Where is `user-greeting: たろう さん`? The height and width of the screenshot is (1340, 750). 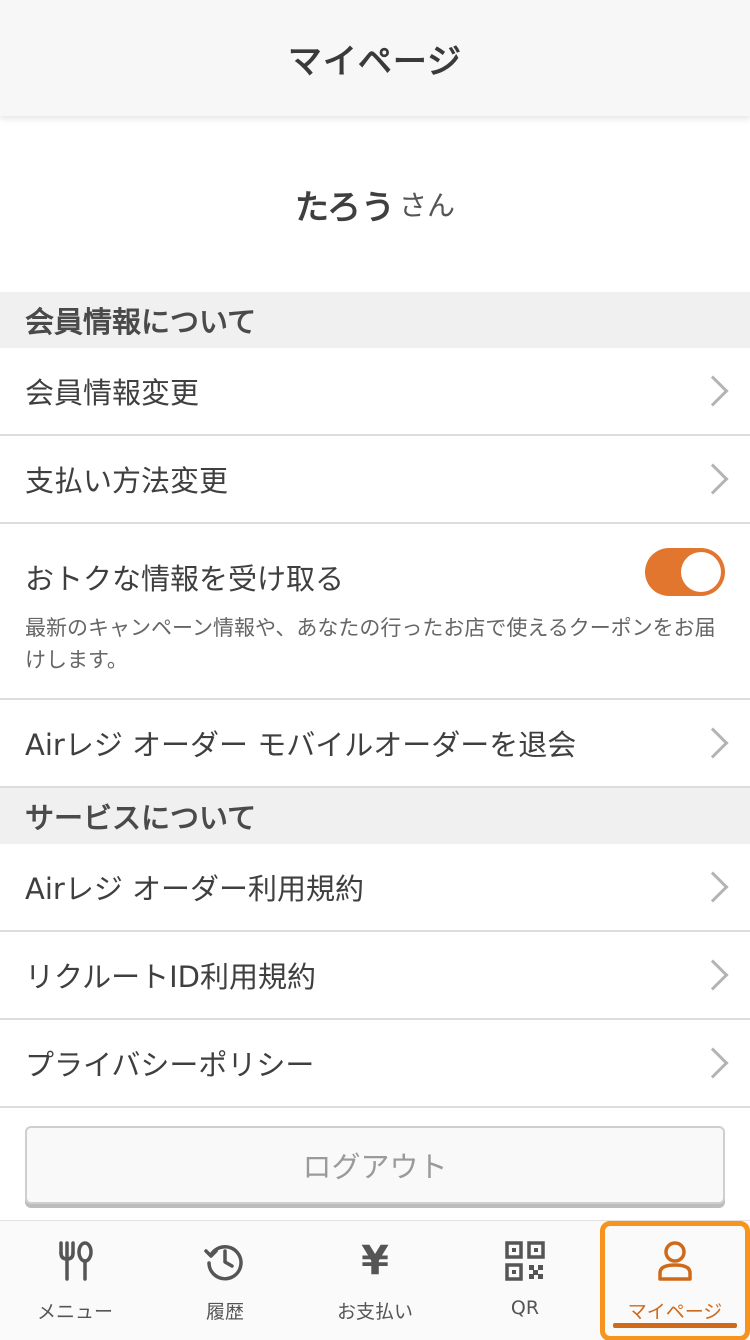 user-greeting: たろう さん is located at coordinates (375, 204).